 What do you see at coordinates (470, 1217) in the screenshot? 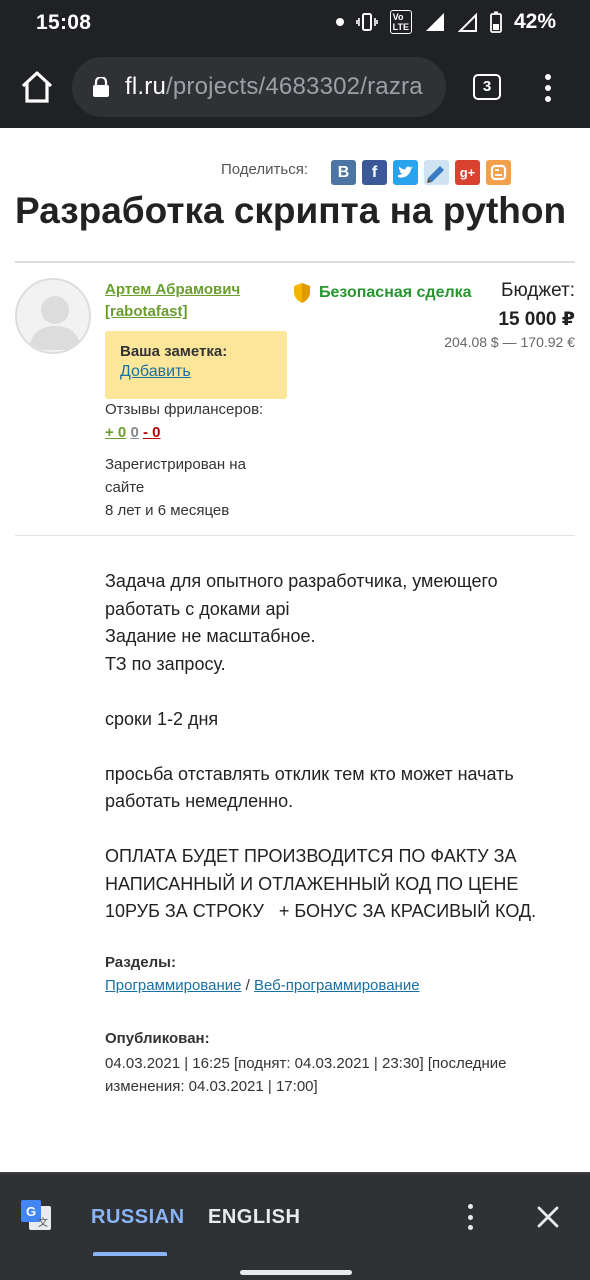
I see `translate-menu-icon` at bounding box center [470, 1217].